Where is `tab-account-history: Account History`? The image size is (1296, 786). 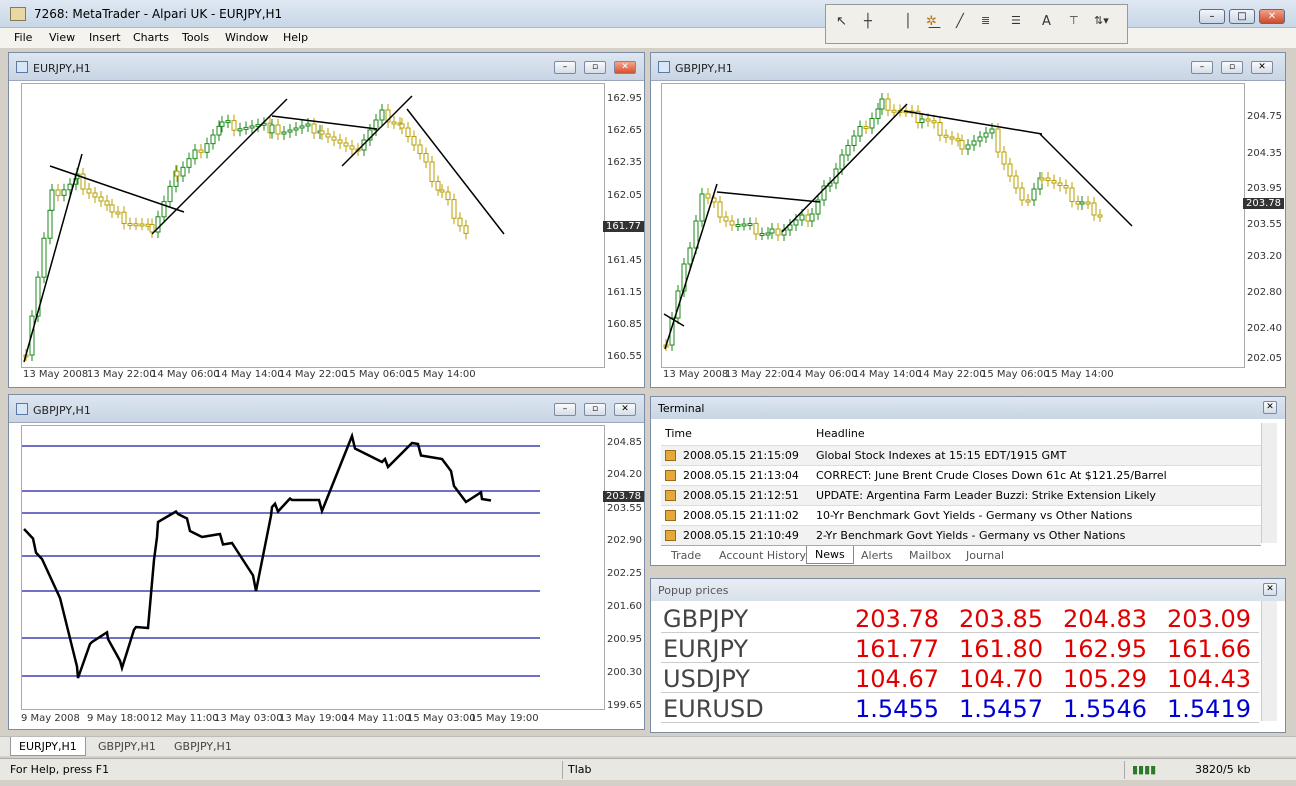
tab-account-history: Account History is located at coordinates (762, 555).